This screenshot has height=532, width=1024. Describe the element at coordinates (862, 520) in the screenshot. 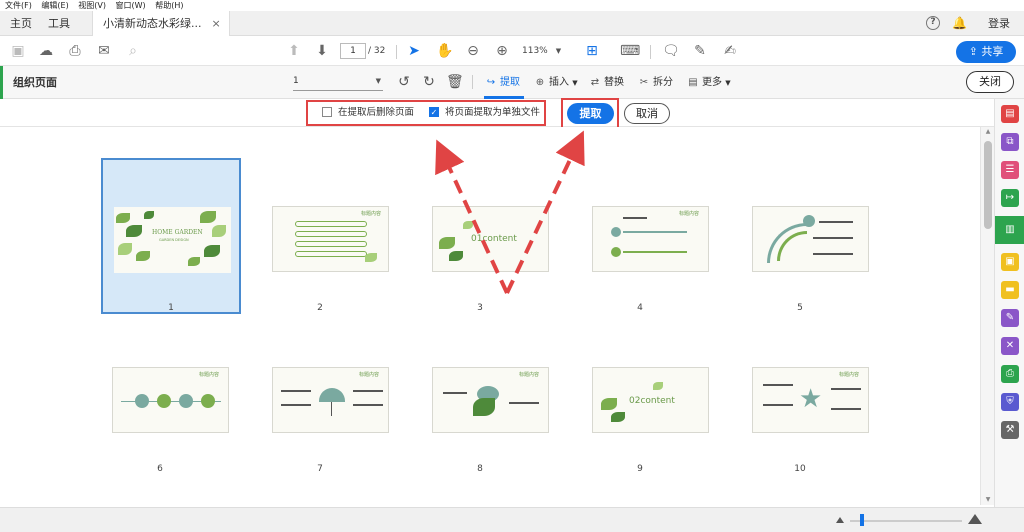

I see `zoom-slider-thumb` at that location.